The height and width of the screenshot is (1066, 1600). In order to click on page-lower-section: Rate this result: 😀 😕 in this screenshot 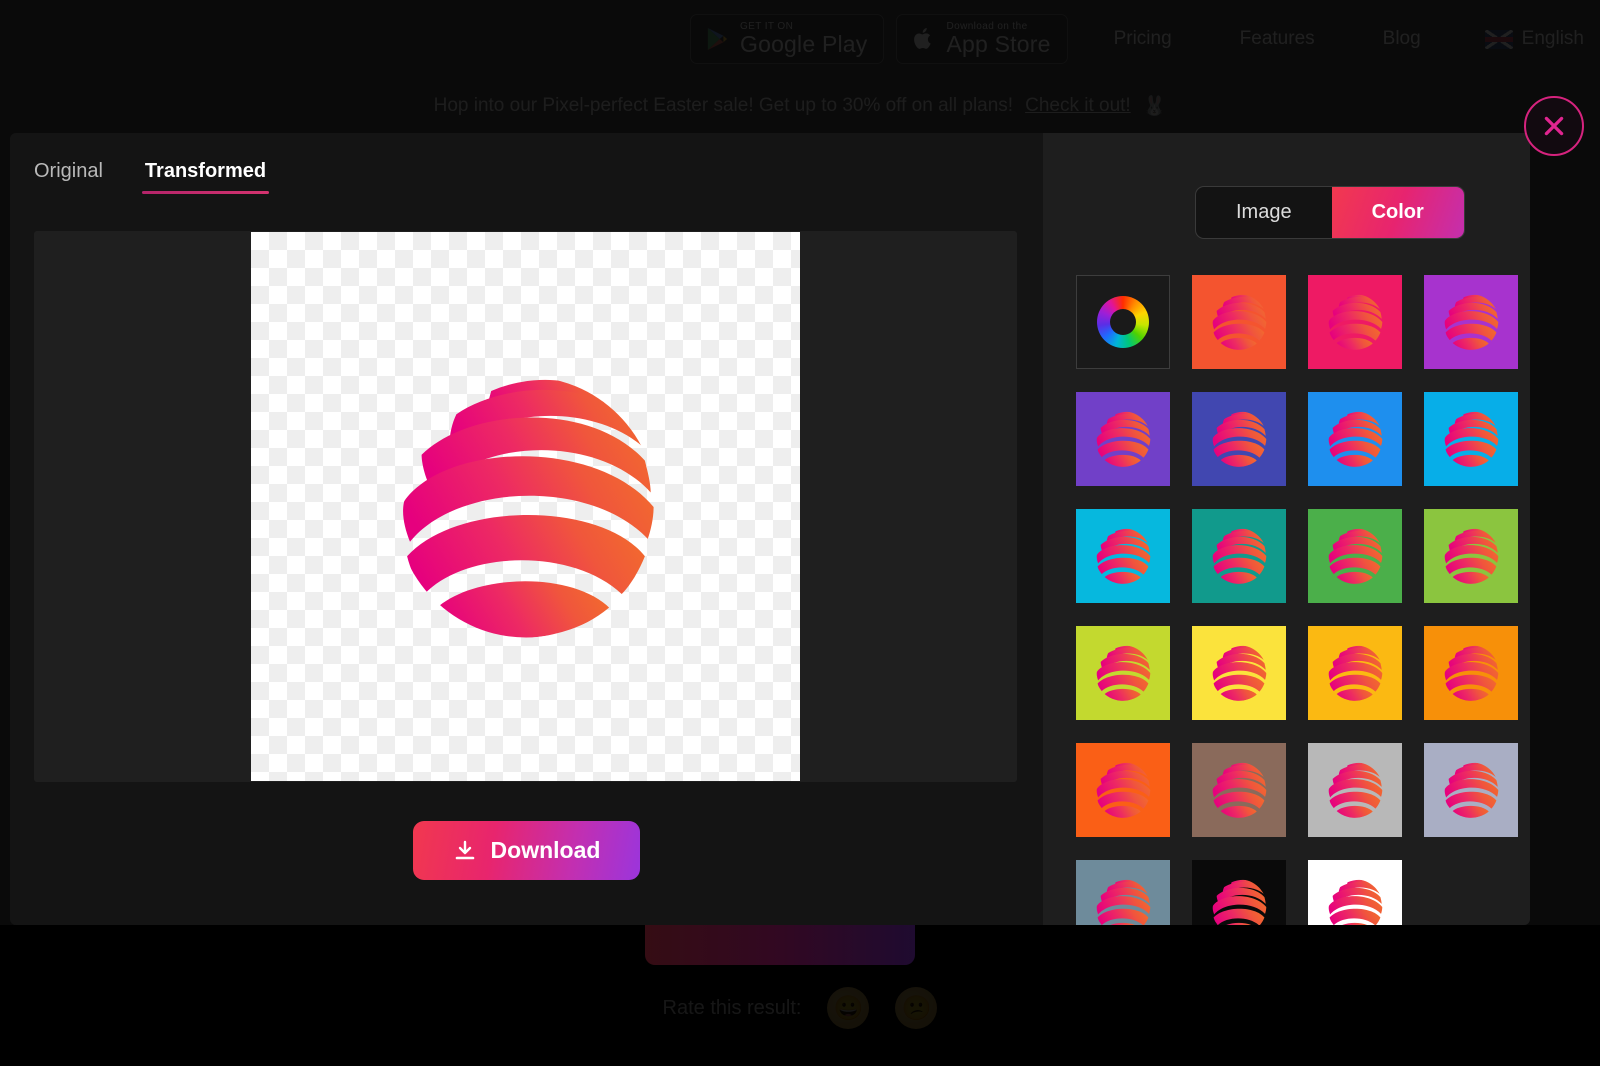, I will do `click(800, 995)`.